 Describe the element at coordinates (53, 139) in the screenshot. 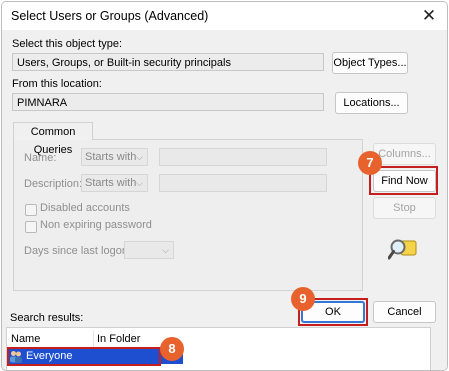

I see `tab-common-queries: Common Queries` at that location.